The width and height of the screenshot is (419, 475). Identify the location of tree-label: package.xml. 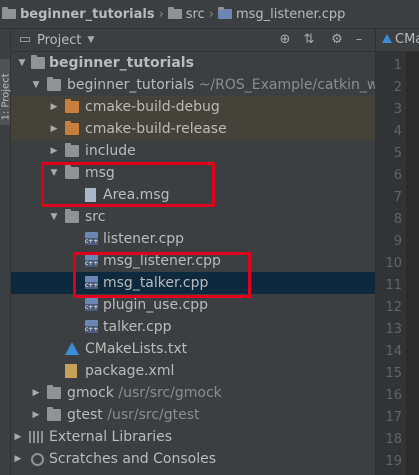
(130, 371).